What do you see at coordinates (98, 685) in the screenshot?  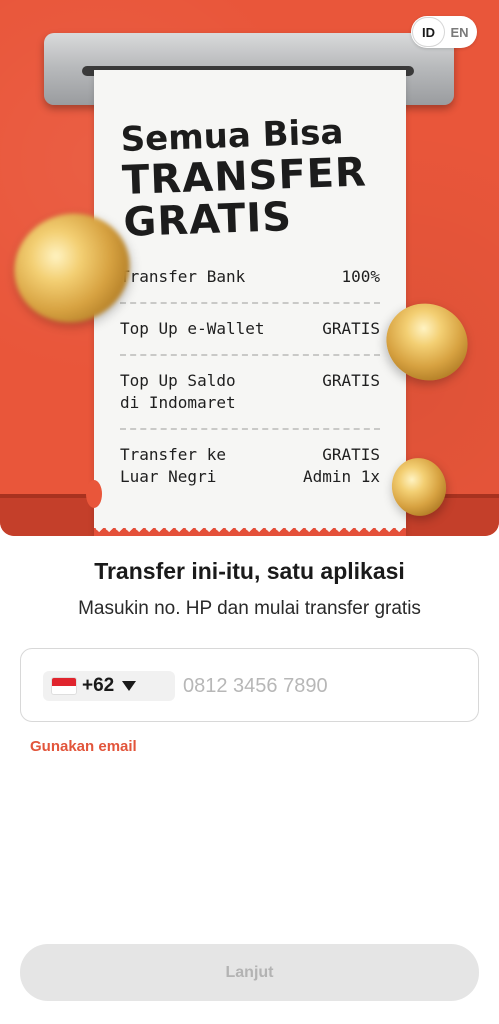 I see `dial-code: +62` at bounding box center [98, 685].